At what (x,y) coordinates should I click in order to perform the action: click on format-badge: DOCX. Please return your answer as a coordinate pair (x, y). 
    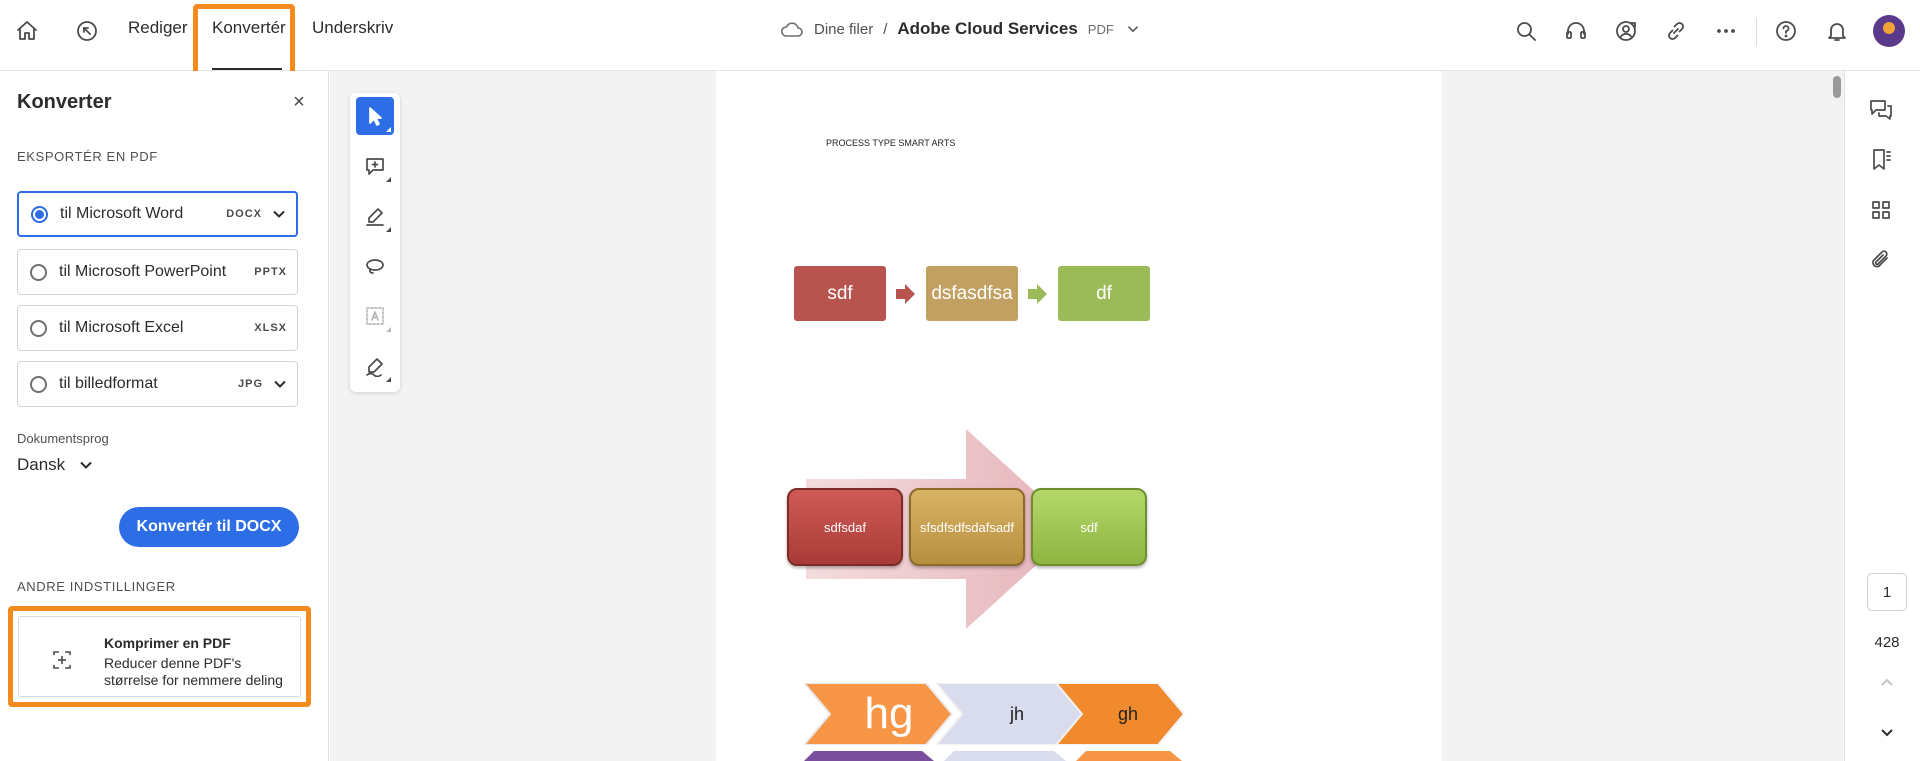
    Looking at the image, I should click on (244, 214).